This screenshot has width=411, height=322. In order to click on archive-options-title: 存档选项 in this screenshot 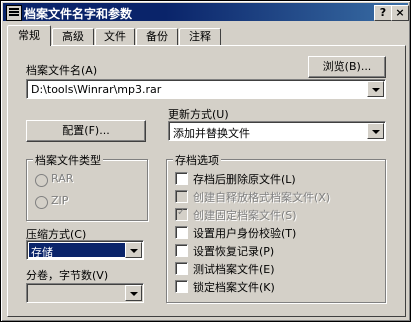, I will do `click(197, 160)`.